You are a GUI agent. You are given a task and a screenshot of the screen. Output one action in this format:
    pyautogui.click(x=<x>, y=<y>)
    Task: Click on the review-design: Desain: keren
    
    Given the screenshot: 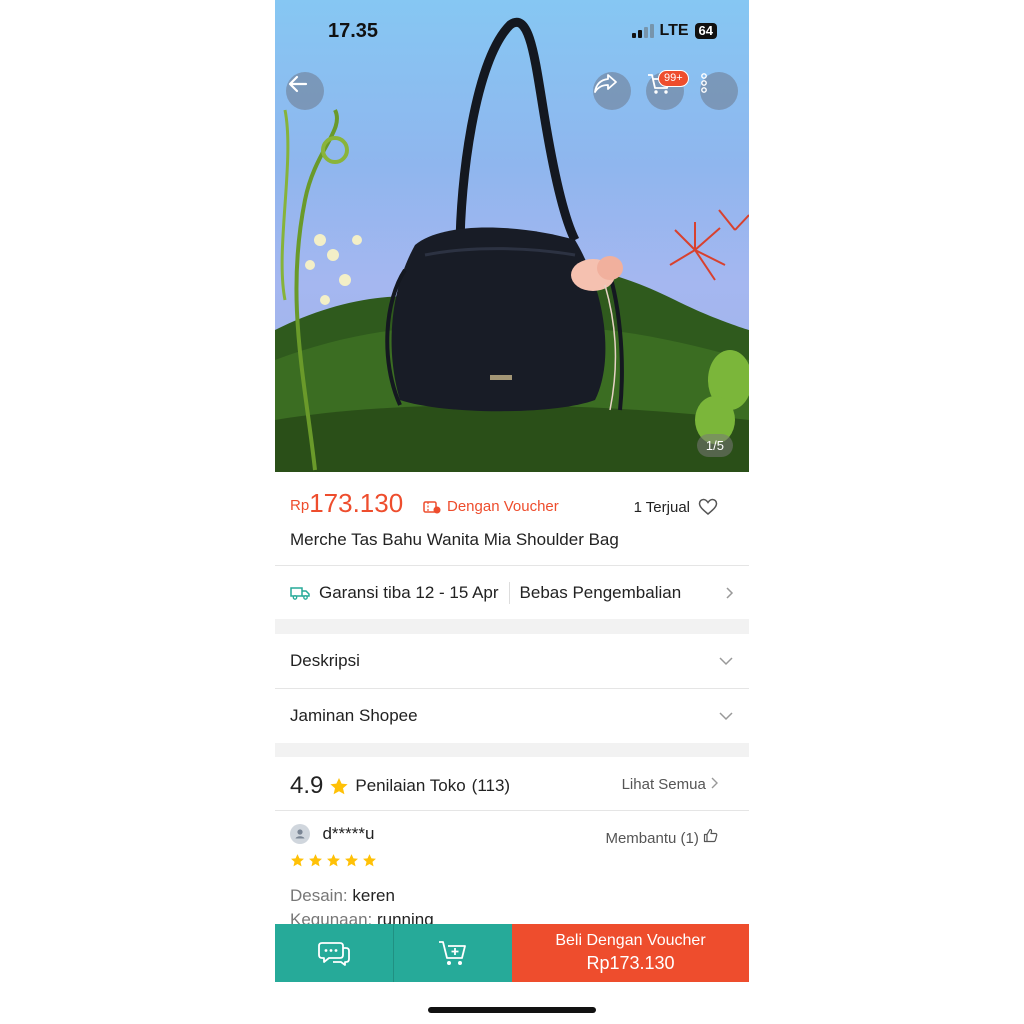 What is the action you would take?
    pyautogui.click(x=342, y=896)
    